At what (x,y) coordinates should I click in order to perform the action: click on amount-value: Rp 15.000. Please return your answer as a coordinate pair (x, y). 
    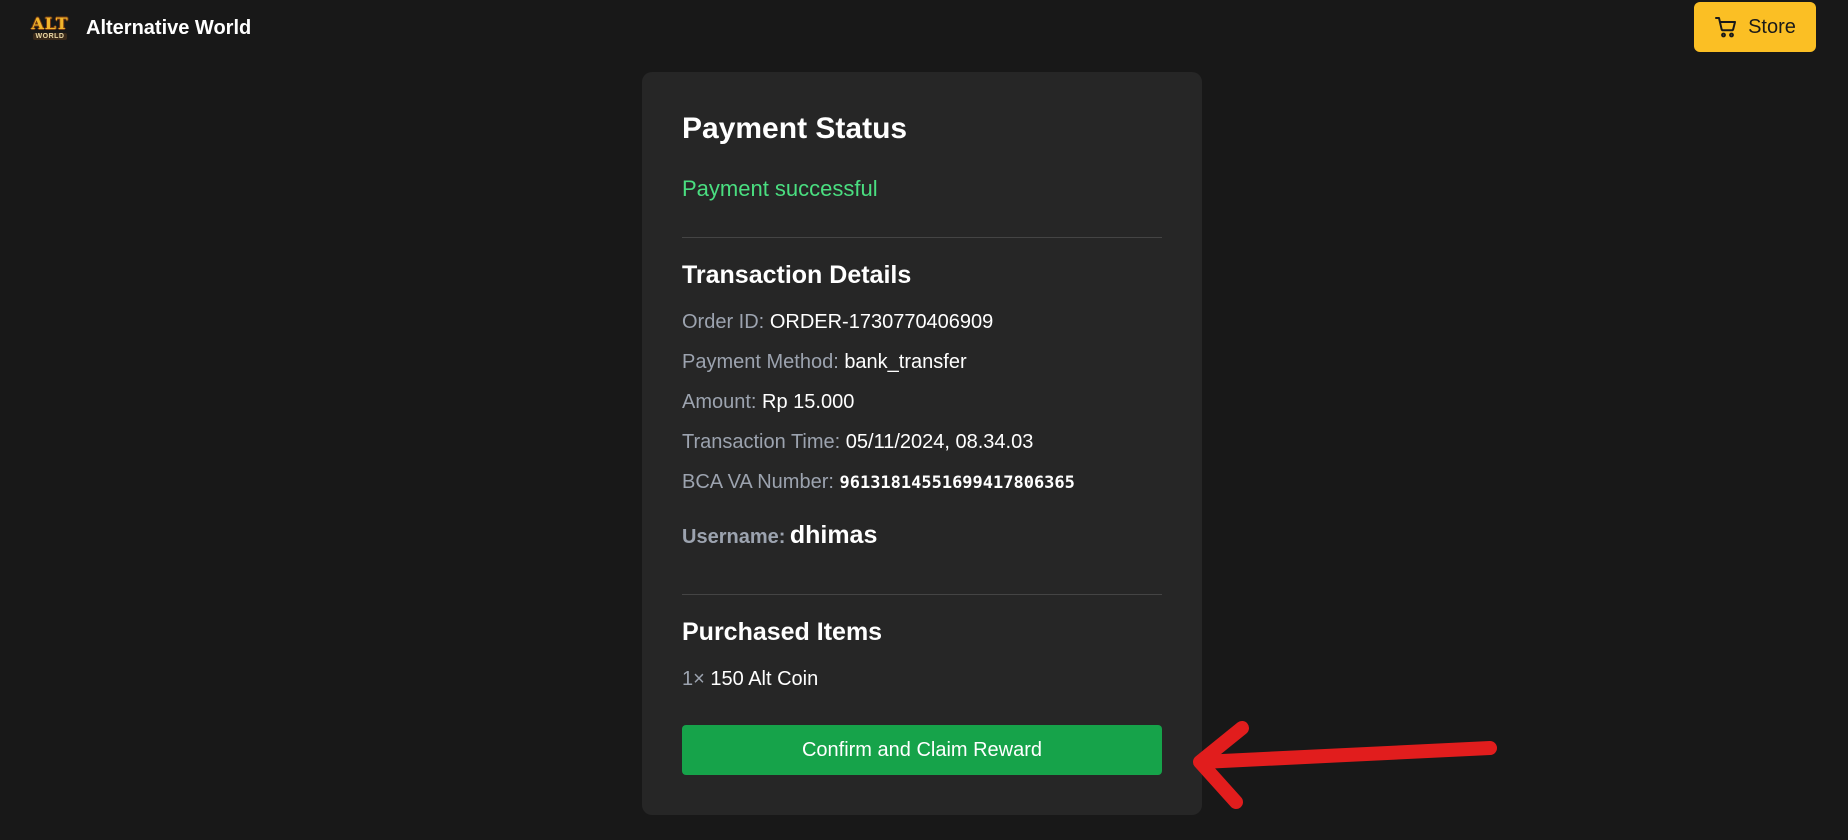
    Looking at the image, I should click on (808, 402).